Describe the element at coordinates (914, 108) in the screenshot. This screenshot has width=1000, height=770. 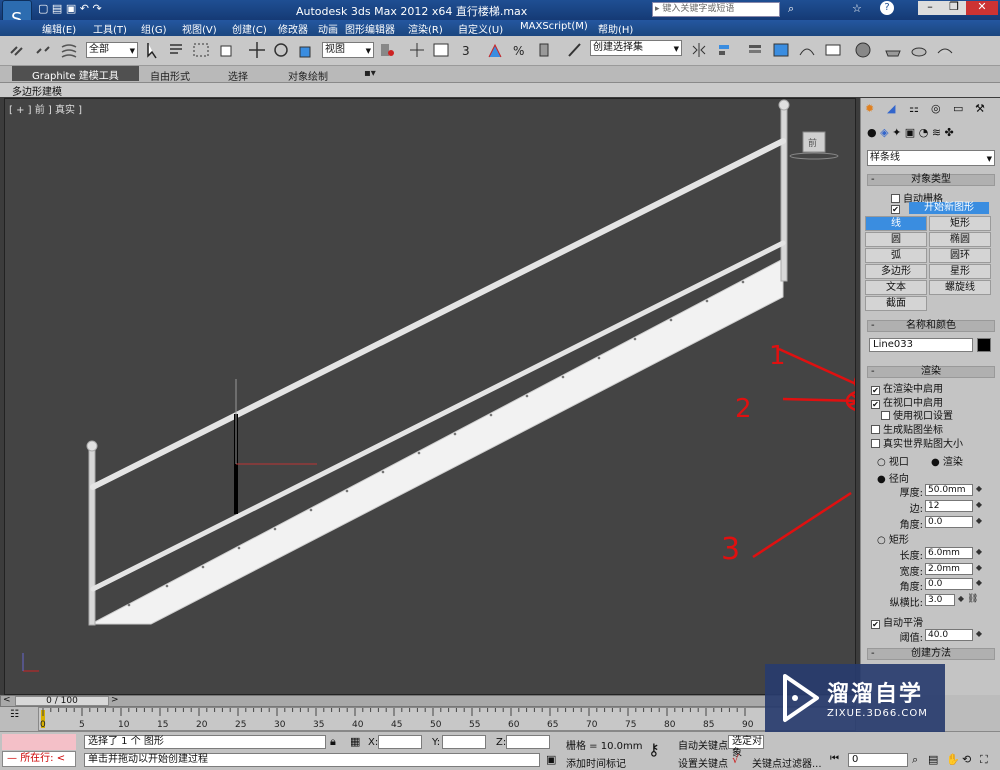
I see `hierarchy-tab-icon: ⚏` at that location.